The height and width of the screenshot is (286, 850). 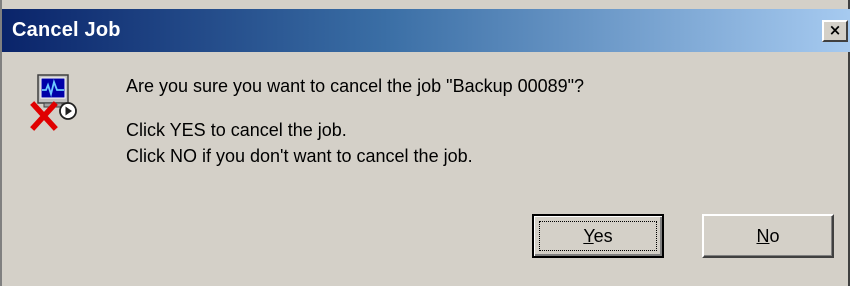 I want to click on no-mnemonic: N, so click(x=763, y=236).